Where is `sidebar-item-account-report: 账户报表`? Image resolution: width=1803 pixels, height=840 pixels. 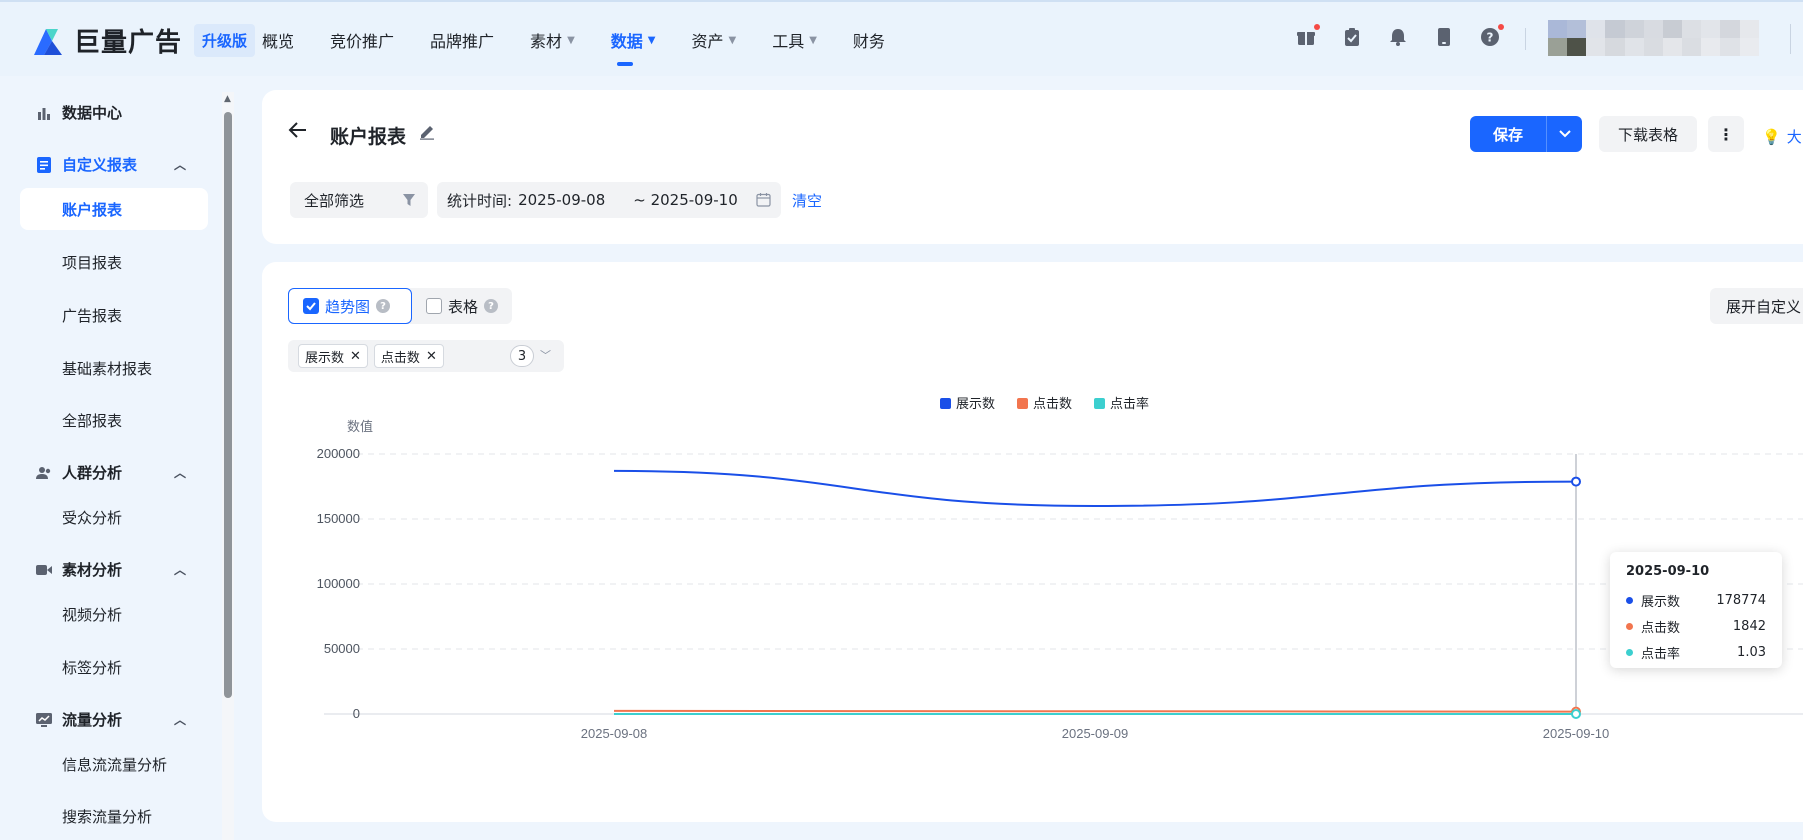
sidebar-item-account-report: 账户报表 is located at coordinates (92, 209).